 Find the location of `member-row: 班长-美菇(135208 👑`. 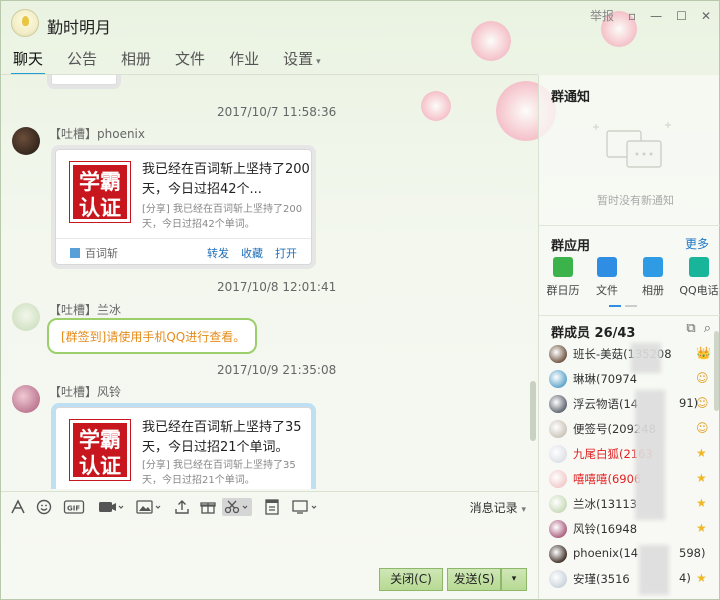

member-row: 班长-美菇(135208 👑 is located at coordinates (630, 354).